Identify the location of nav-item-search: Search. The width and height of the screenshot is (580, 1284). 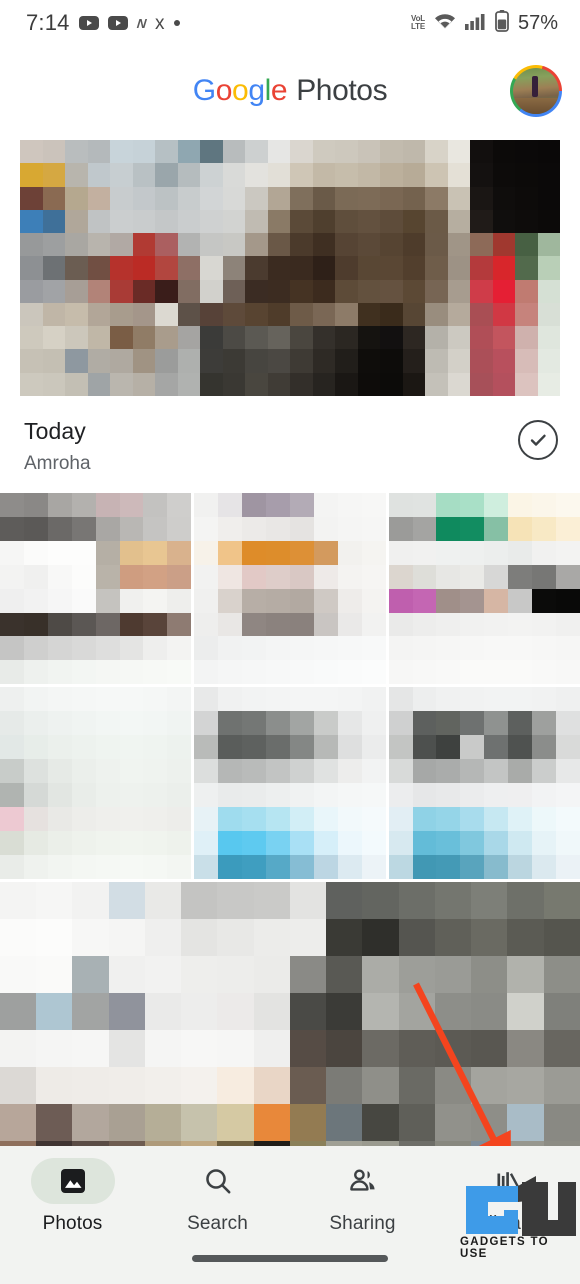
(217, 1196).